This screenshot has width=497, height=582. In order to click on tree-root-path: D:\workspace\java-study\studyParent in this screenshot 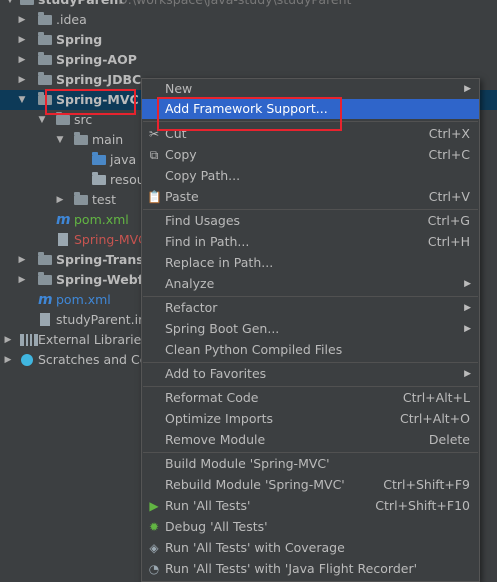, I will do `click(234, 5)`.